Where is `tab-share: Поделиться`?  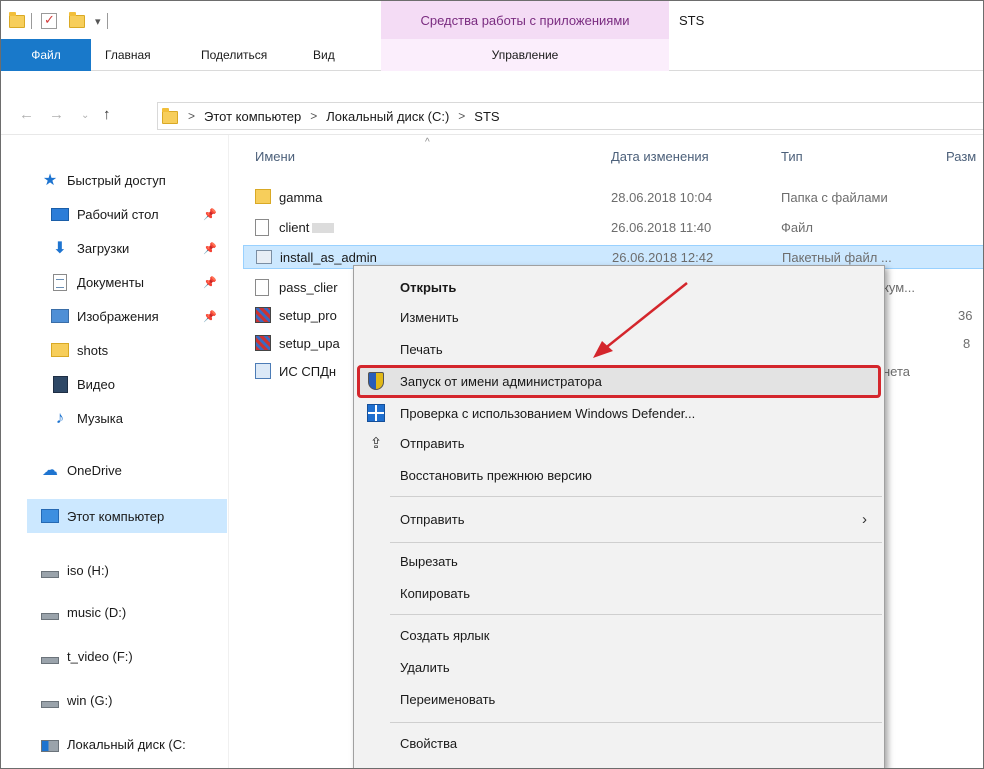
tab-share: Поделиться is located at coordinates (234, 55).